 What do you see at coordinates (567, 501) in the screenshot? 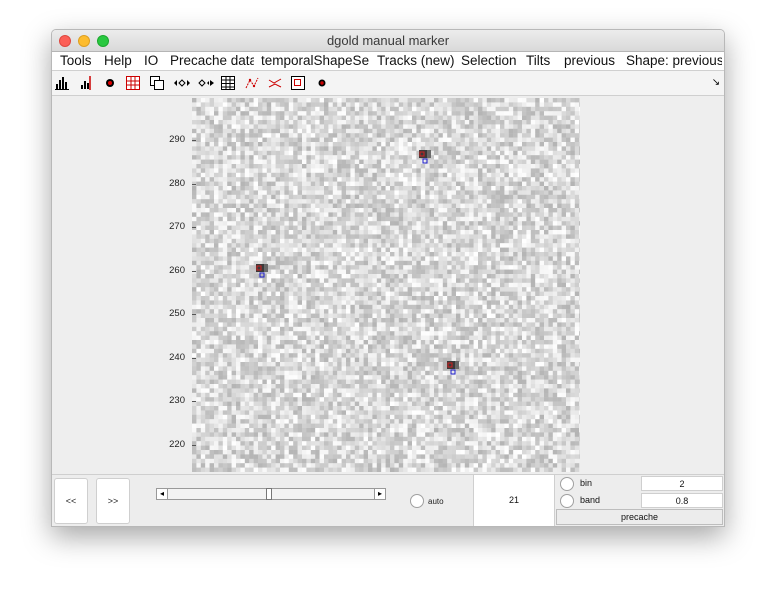
I see `band-radio` at bounding box center [567, 501].